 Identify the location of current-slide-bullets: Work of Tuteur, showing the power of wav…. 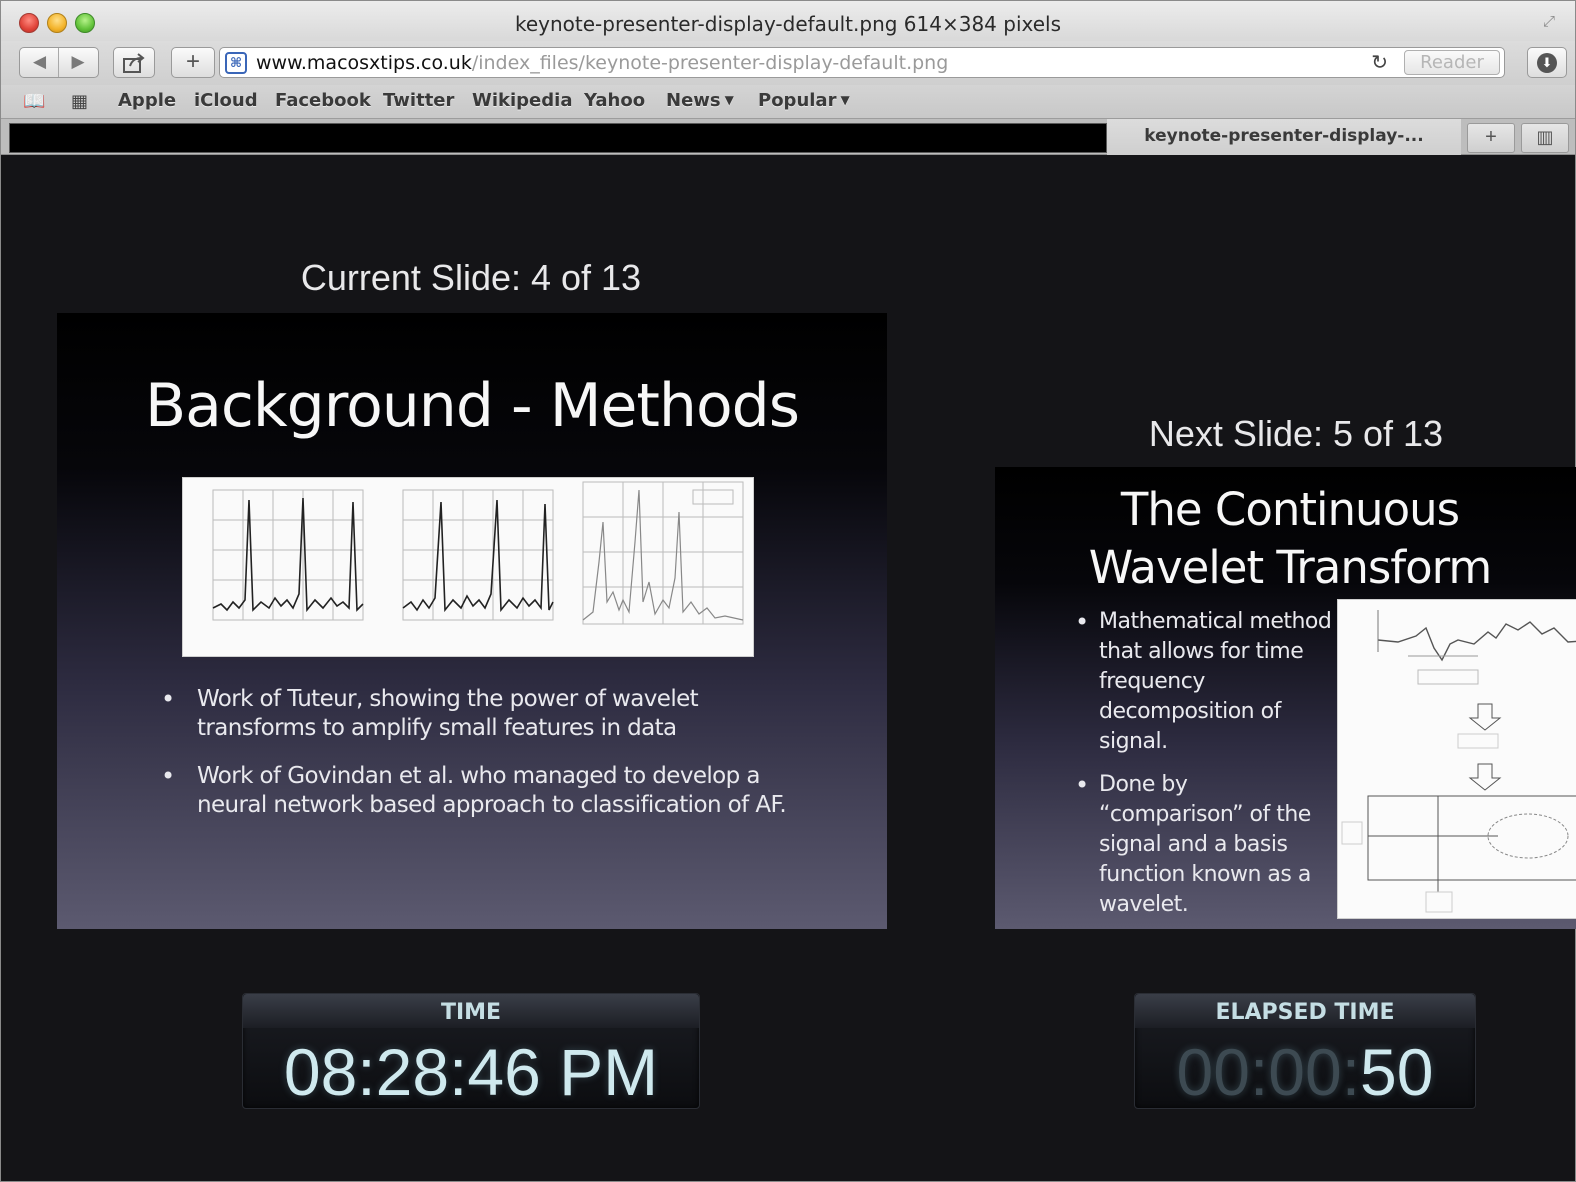
(481, 762).